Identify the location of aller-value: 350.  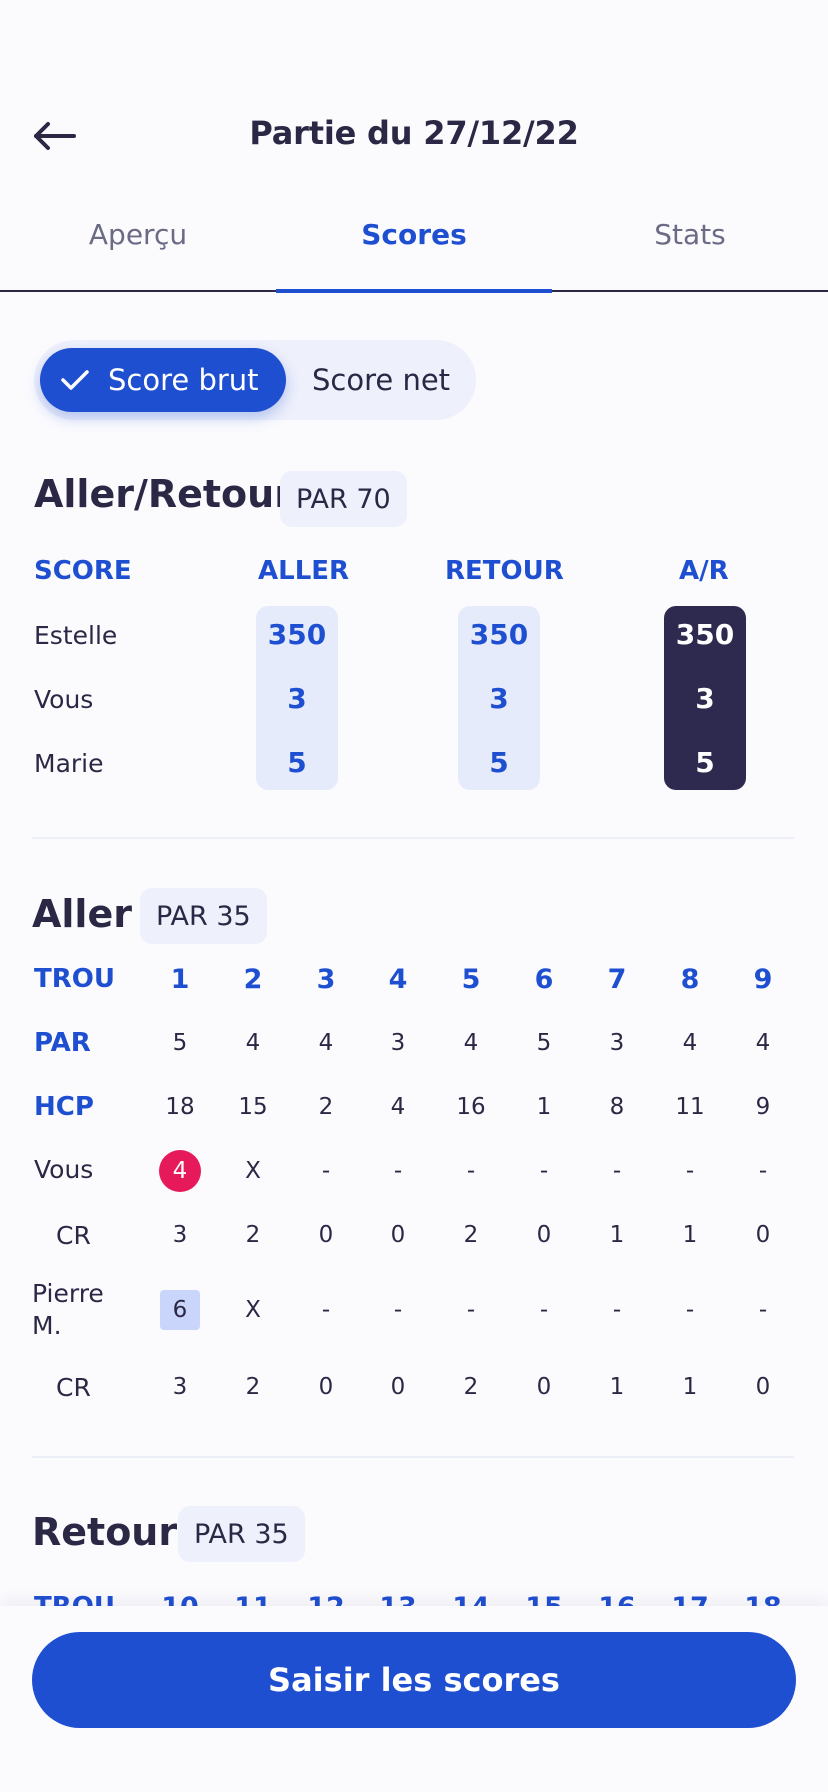
(297, 634).